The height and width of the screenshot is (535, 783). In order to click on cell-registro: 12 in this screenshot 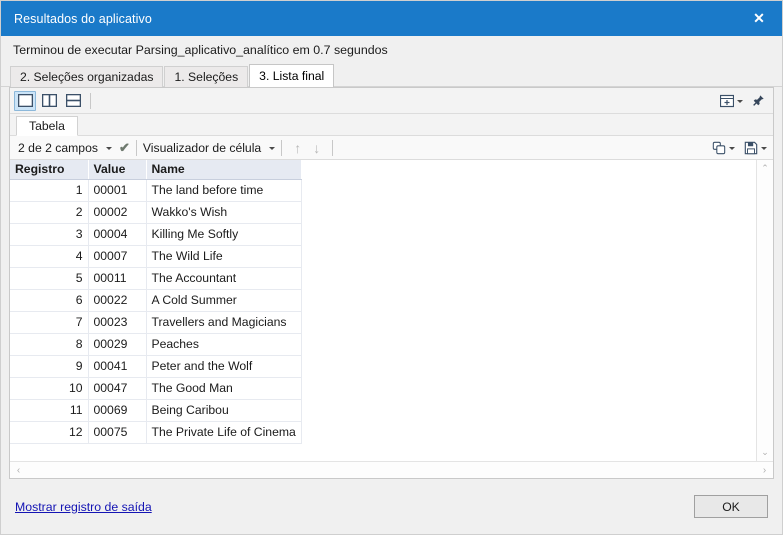, I will do `click(49, 432)`.